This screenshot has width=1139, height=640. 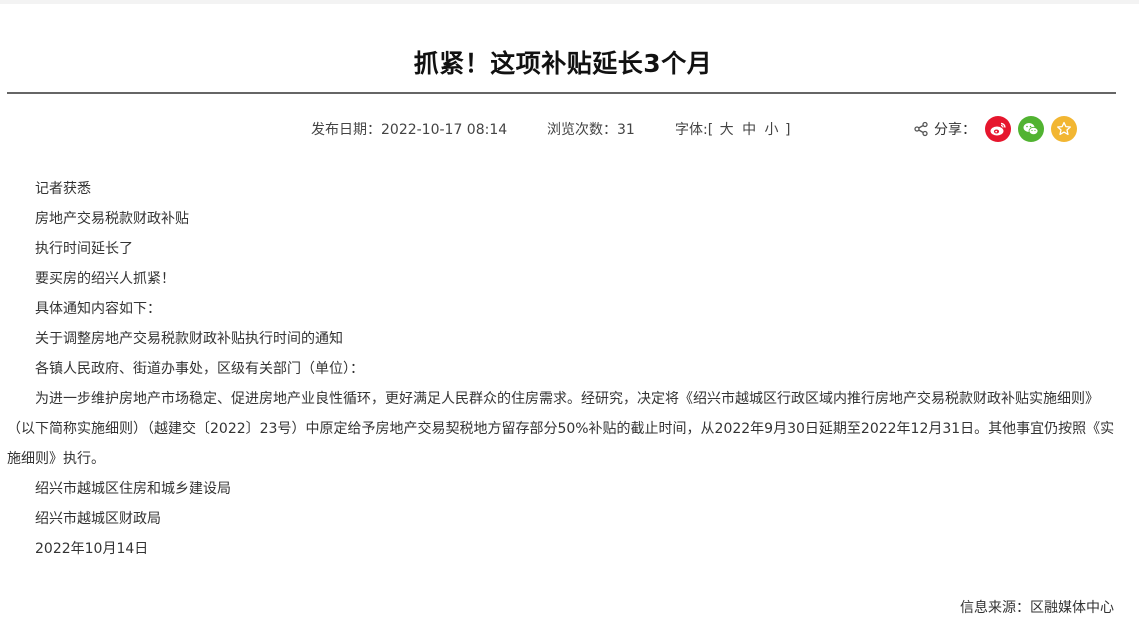 I want to click on star-icon, so click(x=1064, y=128).